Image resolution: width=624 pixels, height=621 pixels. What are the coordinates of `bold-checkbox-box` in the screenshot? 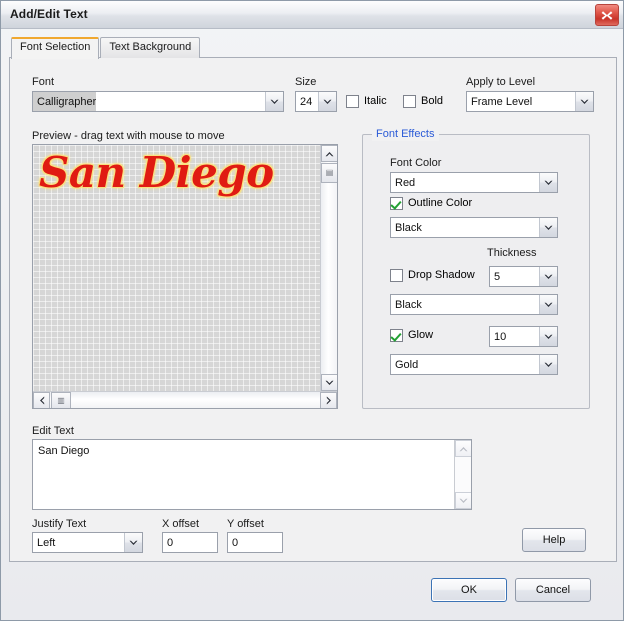 It's located at (409, 101).